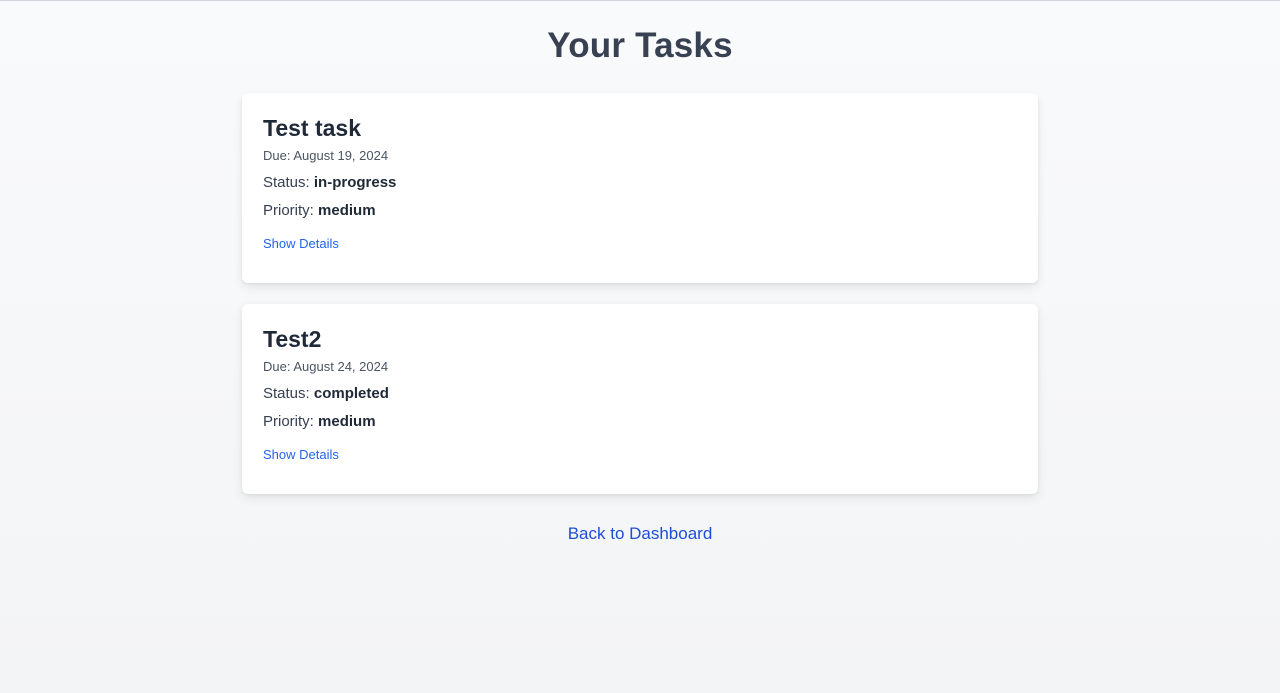 The image size is (1280, 693). I want to click on back-link-container: Back to Dashboard, so click(640, 534).